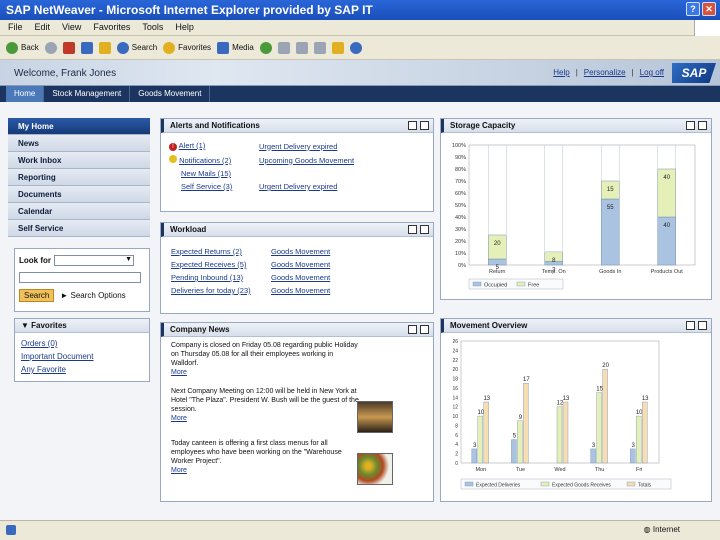 This screenshot has width=720, height=540. I want to click on refresh-icon, so click(86, 47).